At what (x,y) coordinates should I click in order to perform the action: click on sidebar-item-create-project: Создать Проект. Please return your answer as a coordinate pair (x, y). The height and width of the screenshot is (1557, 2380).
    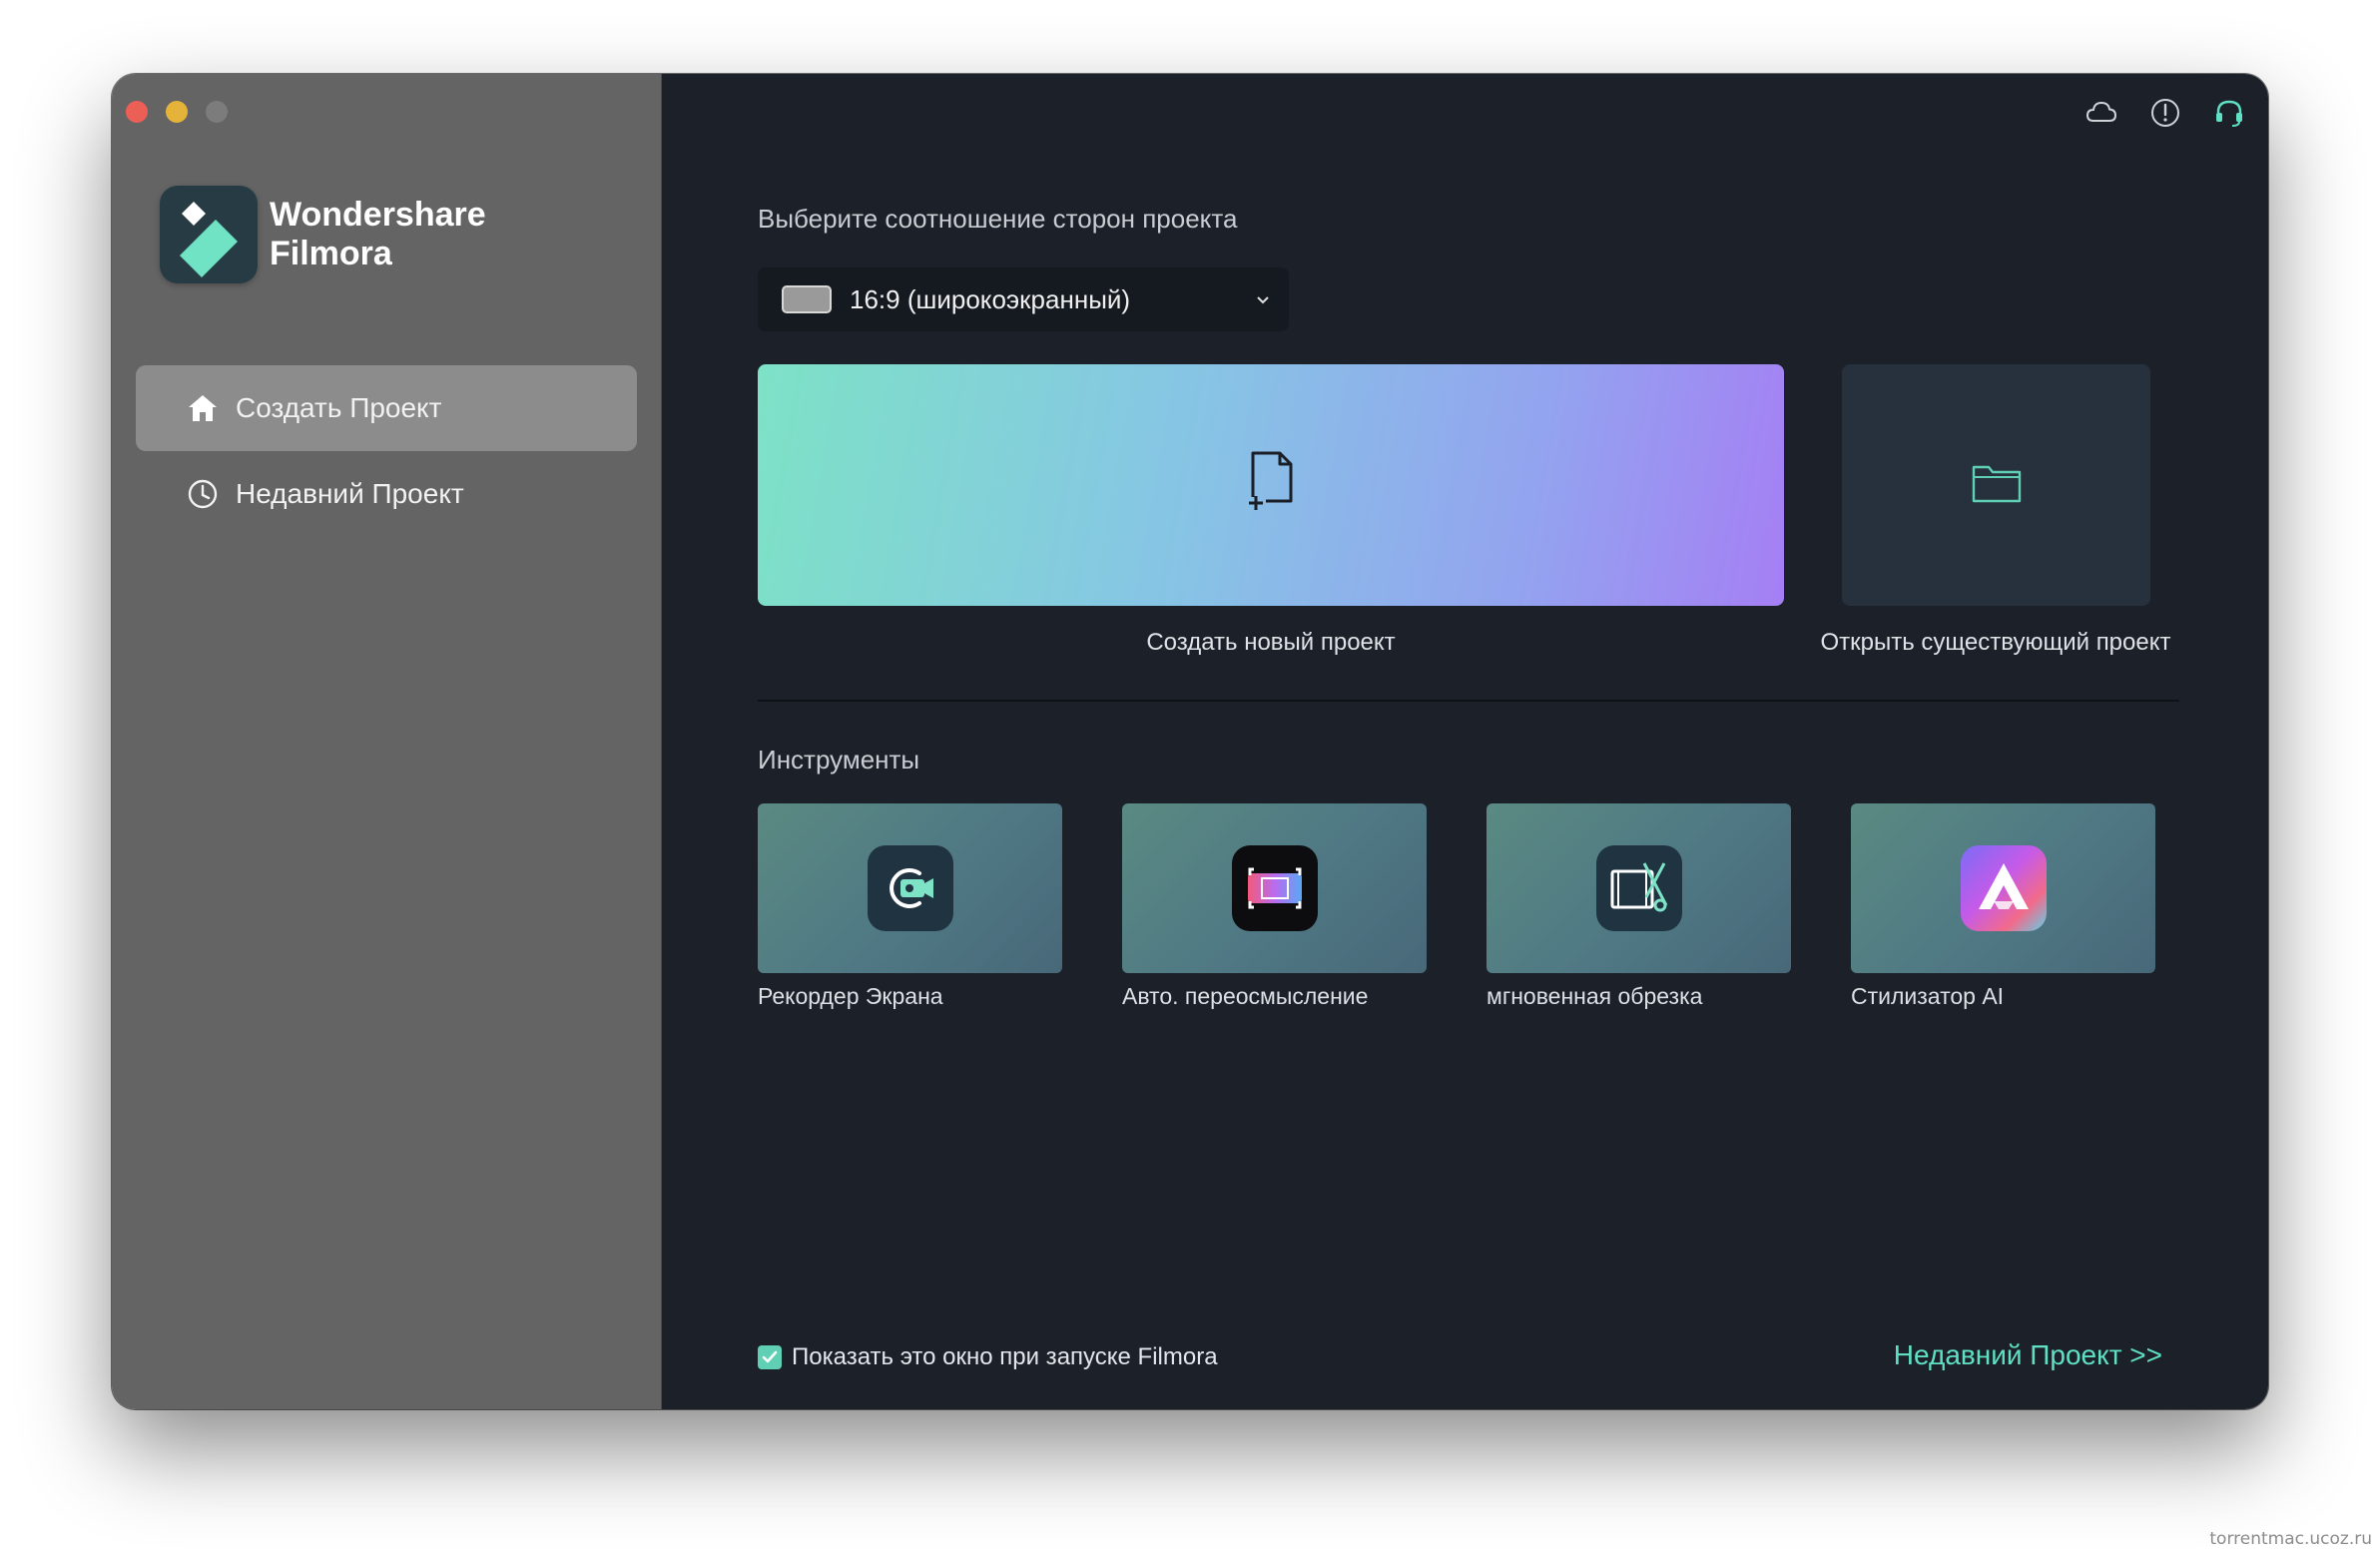
    Looking at the image, I should click on (386, 408).